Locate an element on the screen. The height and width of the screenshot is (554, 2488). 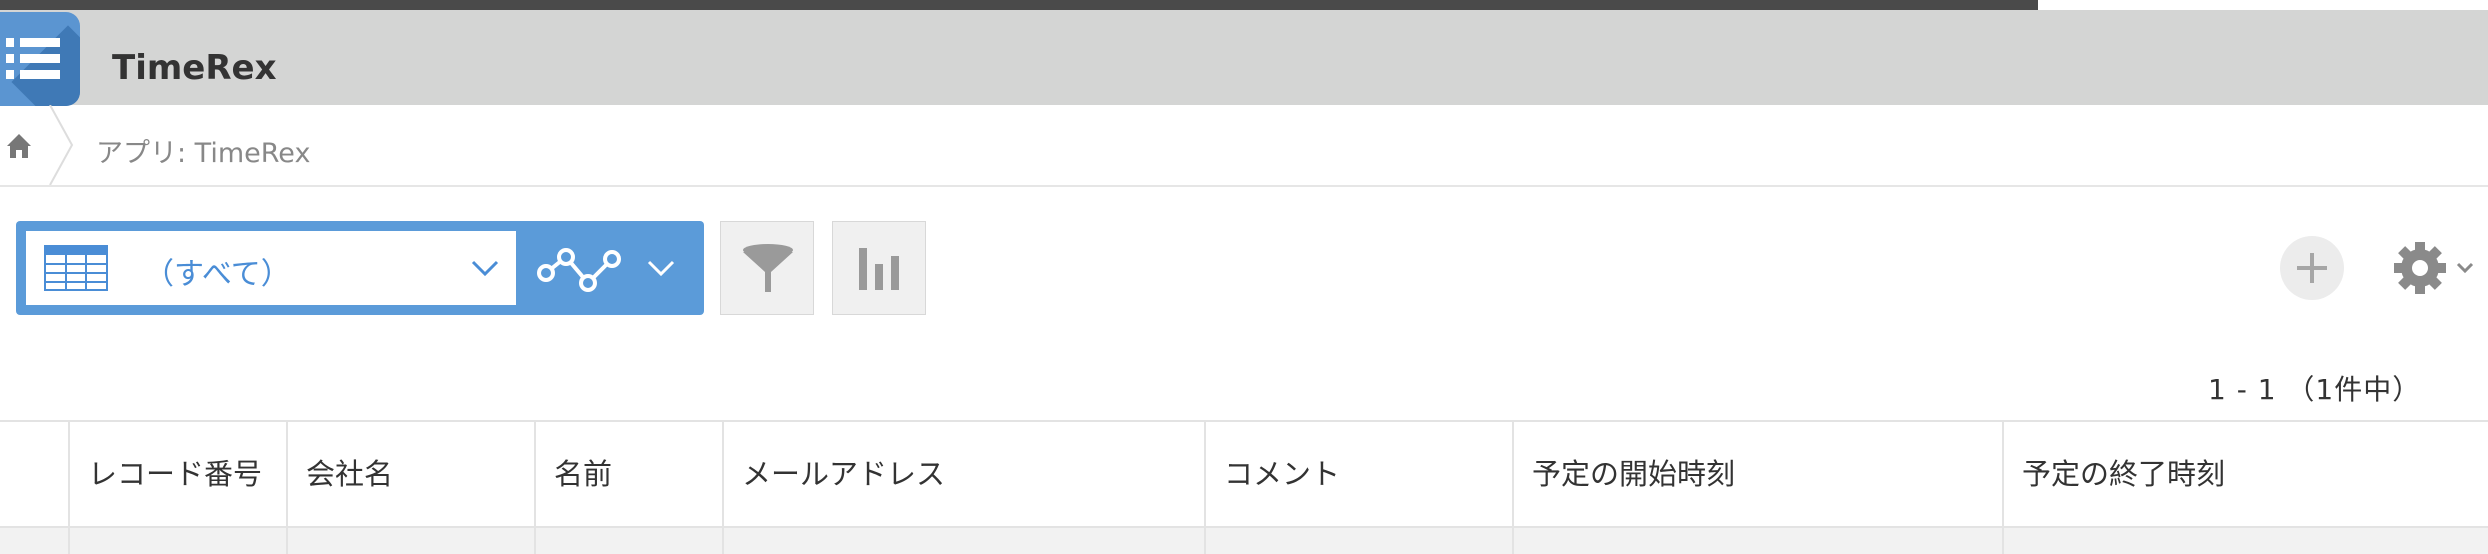
column-header-record-number: レコード番号 is located at coordinates (178, 474).